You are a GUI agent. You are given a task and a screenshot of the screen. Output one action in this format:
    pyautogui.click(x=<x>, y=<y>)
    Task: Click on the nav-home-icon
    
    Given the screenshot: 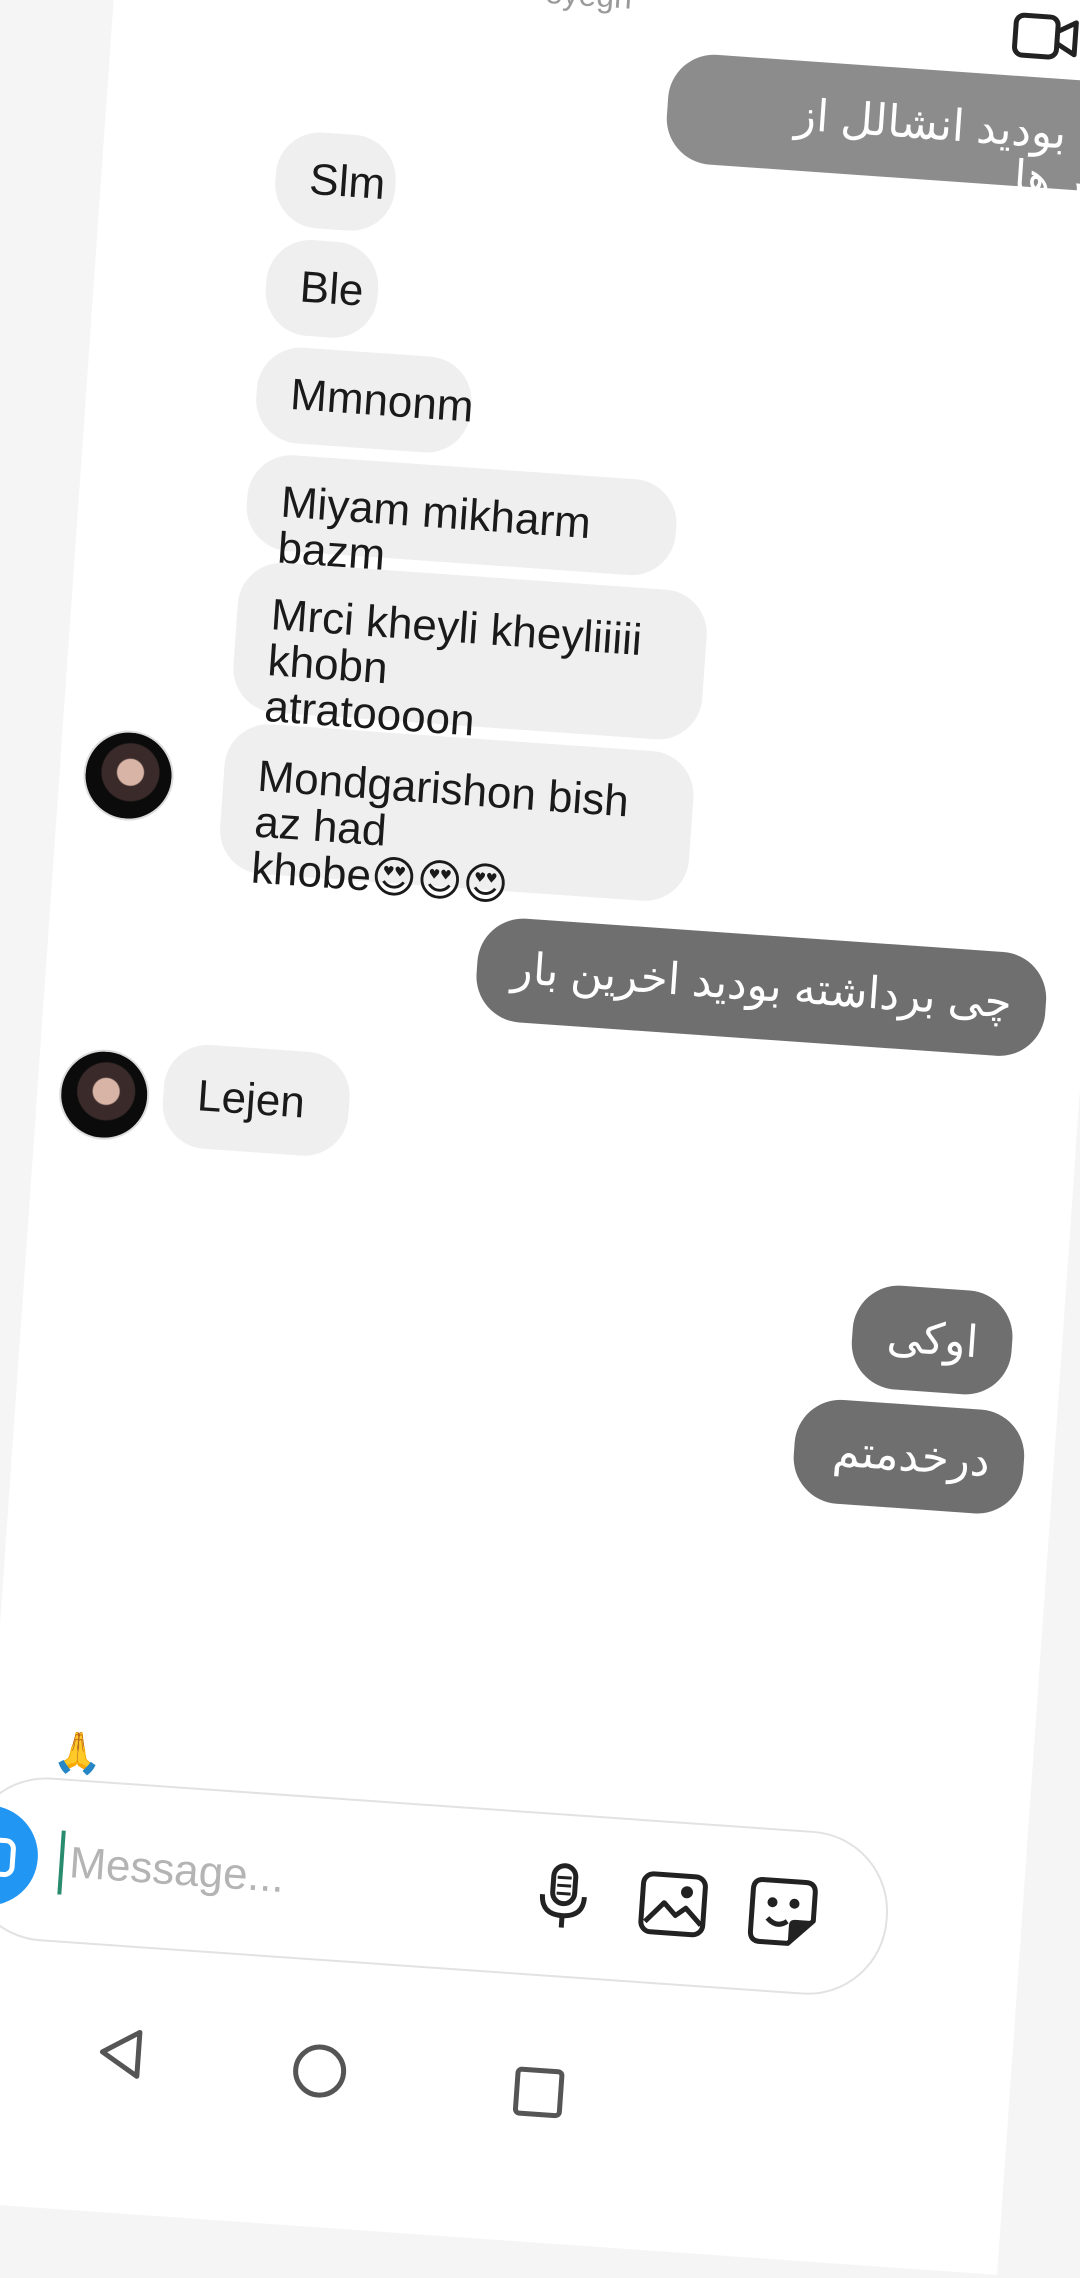 What is the action you would take?
    pyautogui.click(x=319, y=2073)
    